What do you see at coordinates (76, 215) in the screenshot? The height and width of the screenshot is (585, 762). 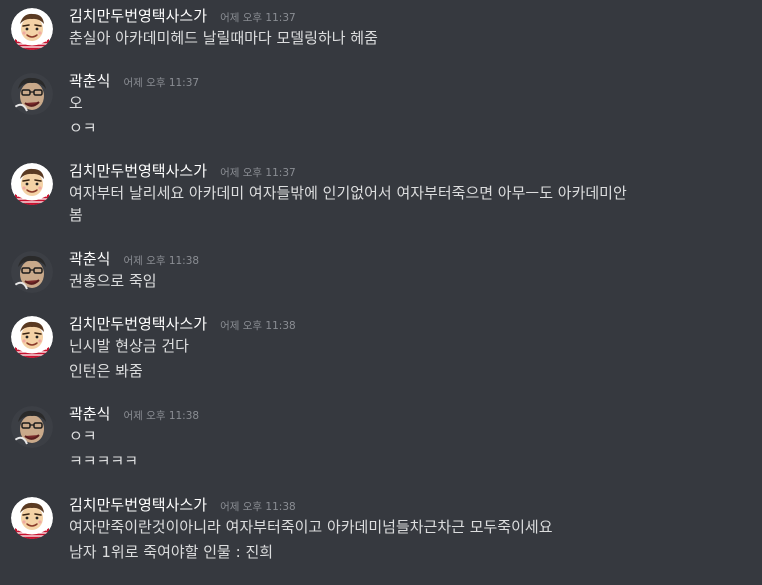 I see `message-text: 봄` at bounding box center [76, 215].